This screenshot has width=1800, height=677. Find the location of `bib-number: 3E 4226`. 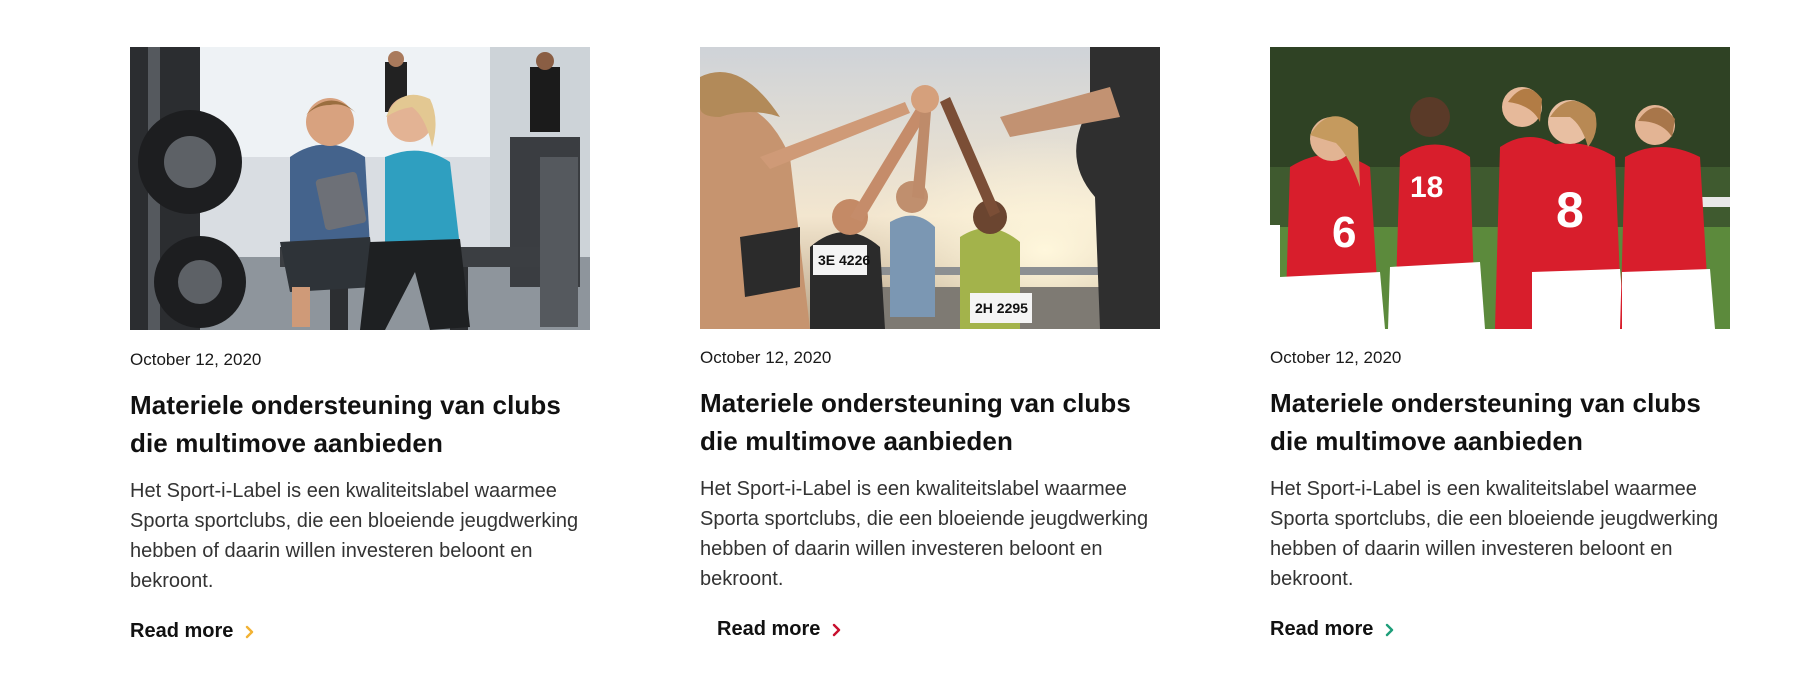

bib-number: 3E 4226 is located at coordinates (844, 260).